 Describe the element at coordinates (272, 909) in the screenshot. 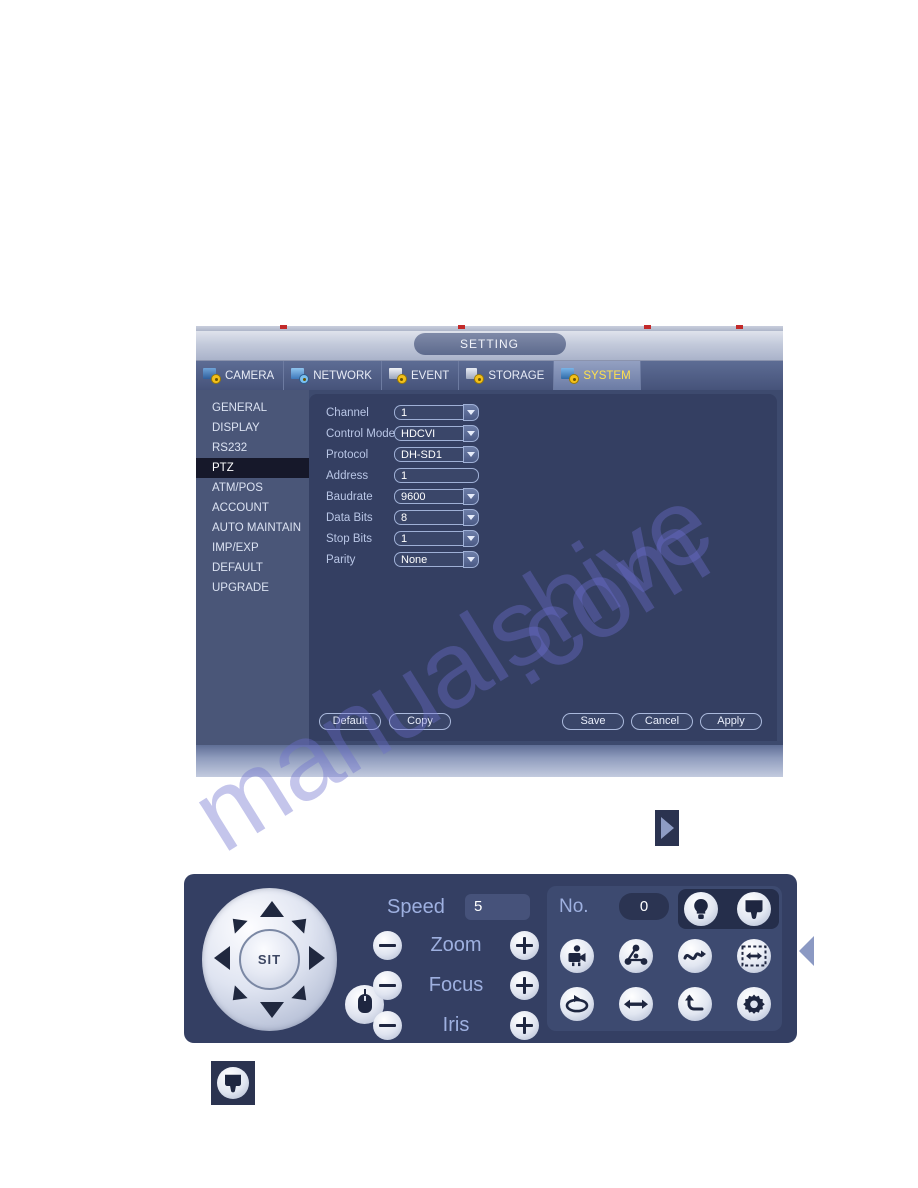

I see `arrow-up-icon` at that location.